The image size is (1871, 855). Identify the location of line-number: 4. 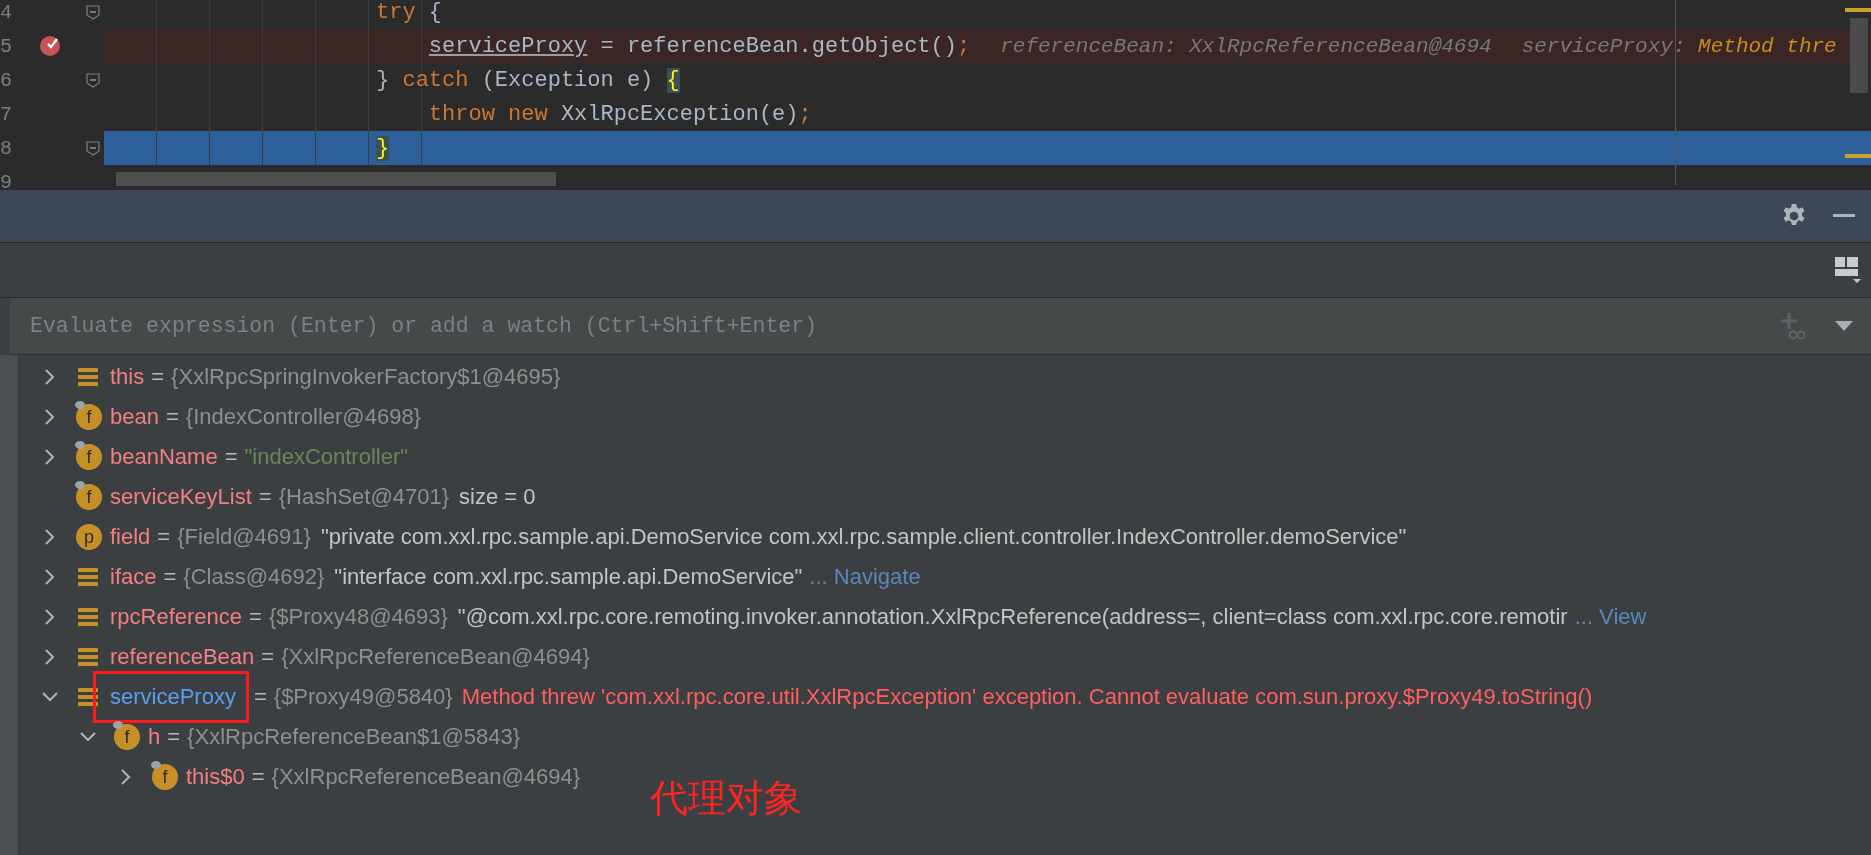
(6, 12).